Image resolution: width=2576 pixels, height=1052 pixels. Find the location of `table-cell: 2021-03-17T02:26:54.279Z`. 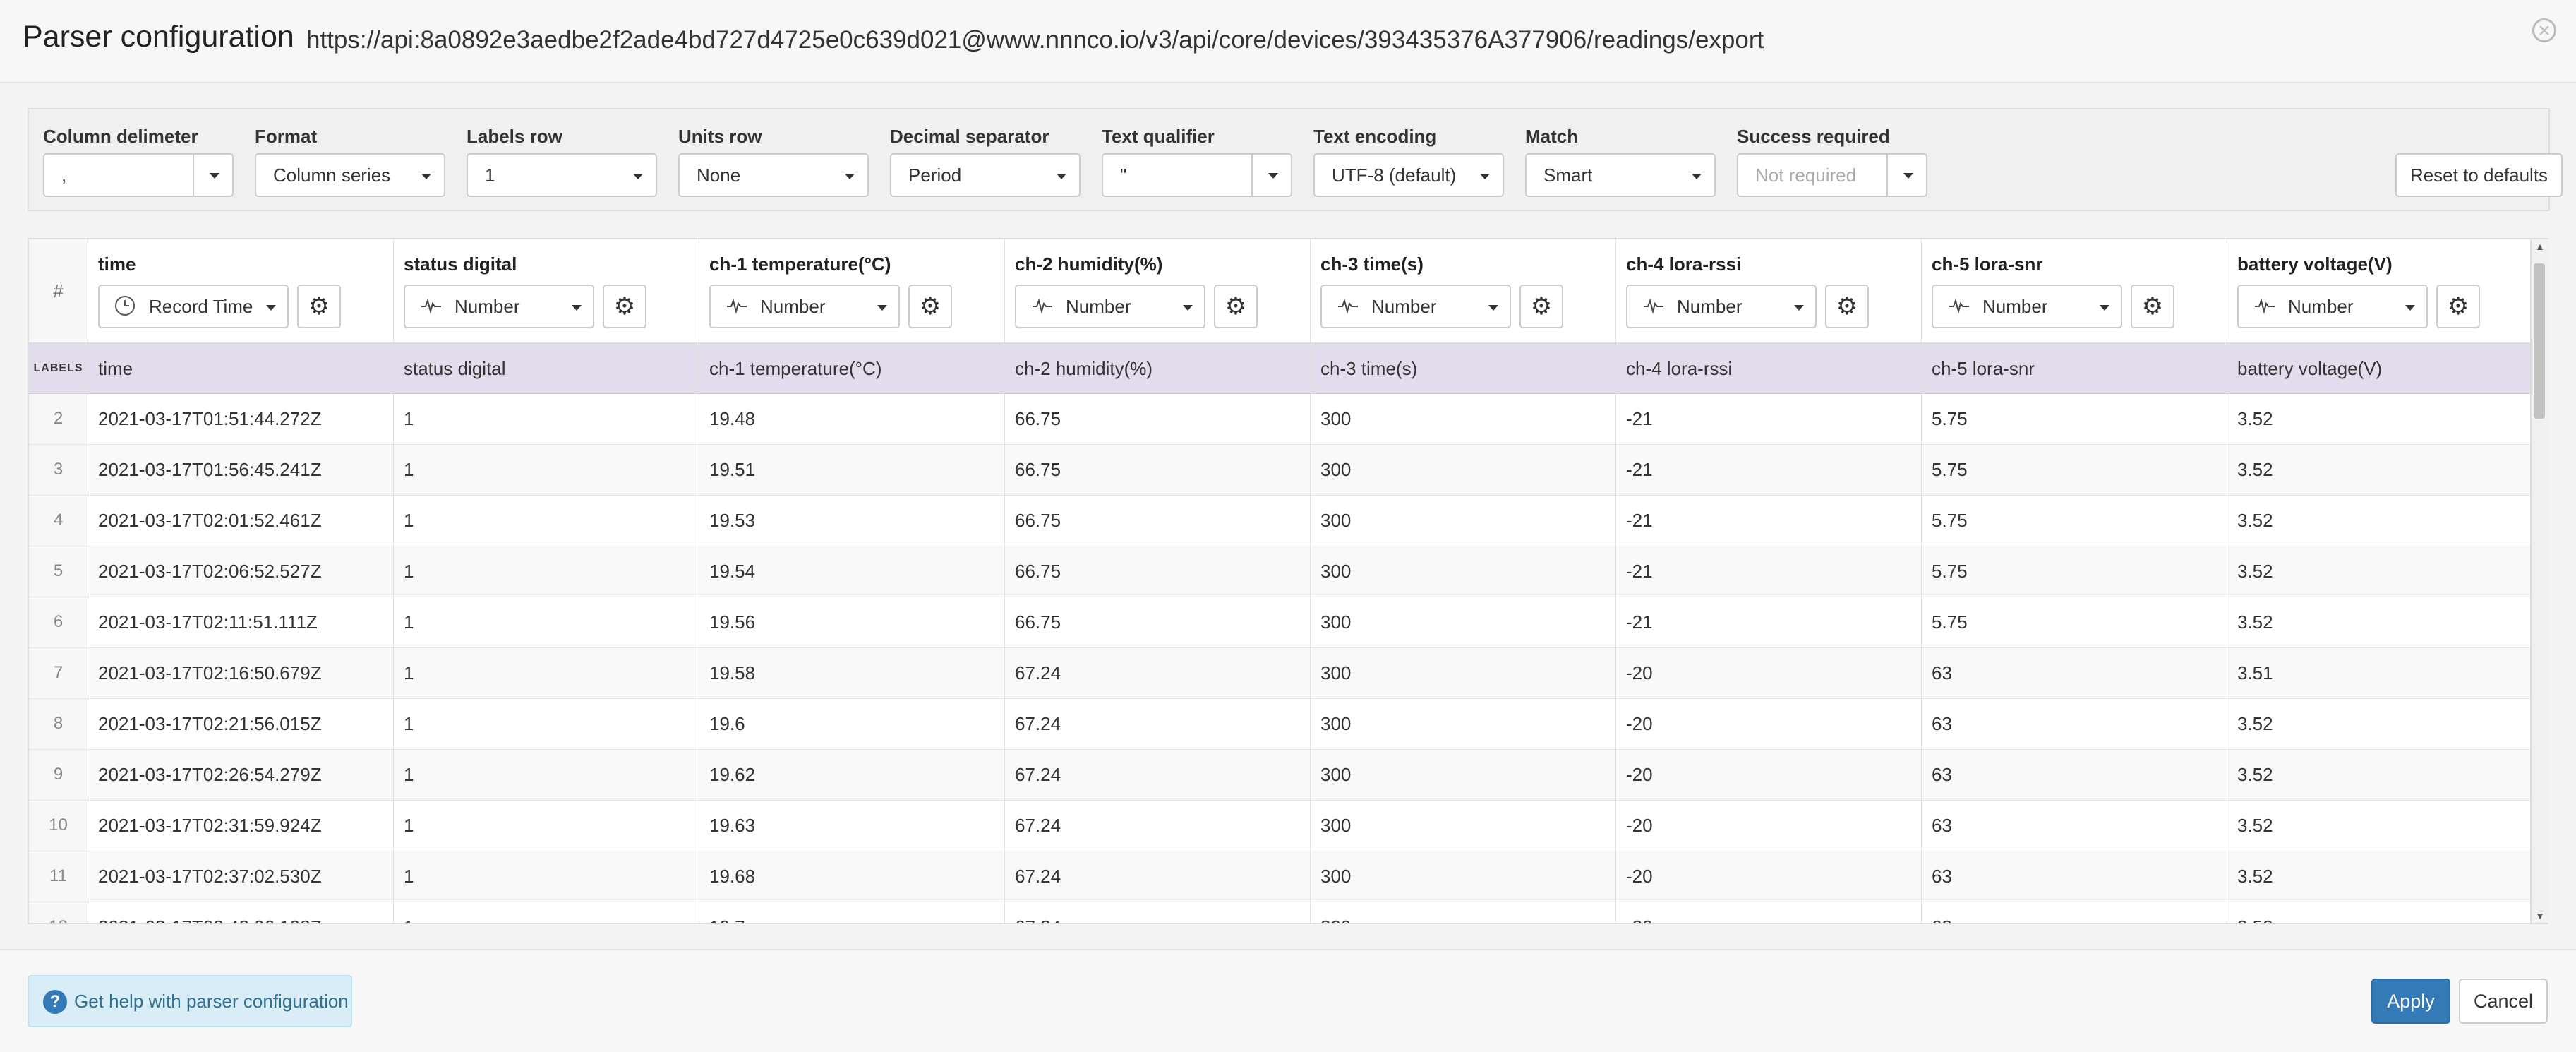

table-cell: 2021-03-17T02:26:54.279Z is located at coordinates (241, 775).